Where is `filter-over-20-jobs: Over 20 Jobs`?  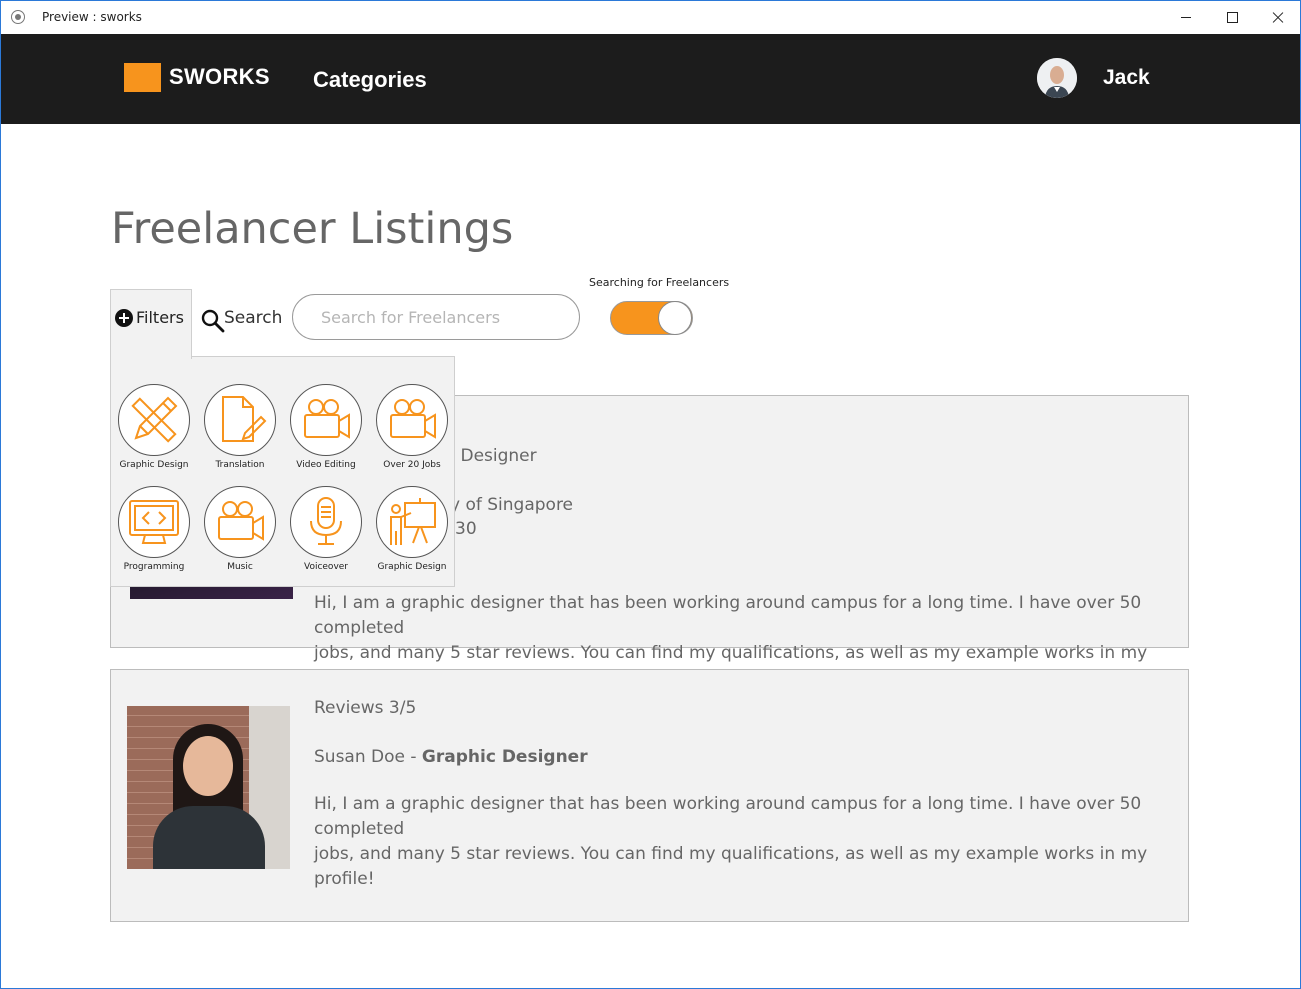 filter-over-20-jobs: Over 20 Jobs is located at coordinates (412, 434).